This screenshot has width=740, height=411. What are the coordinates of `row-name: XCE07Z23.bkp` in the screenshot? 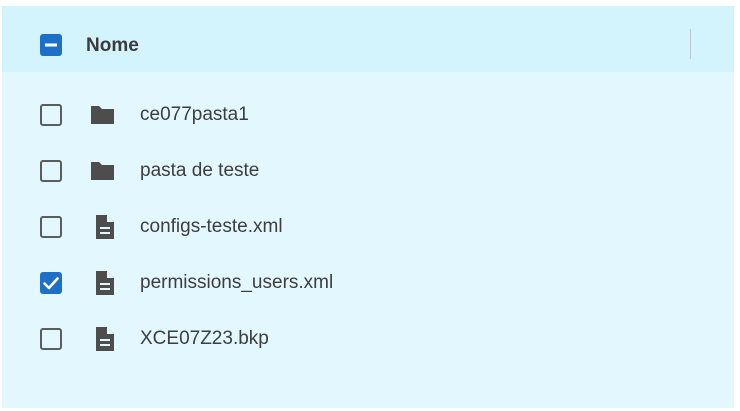 It's located at (204, 339).